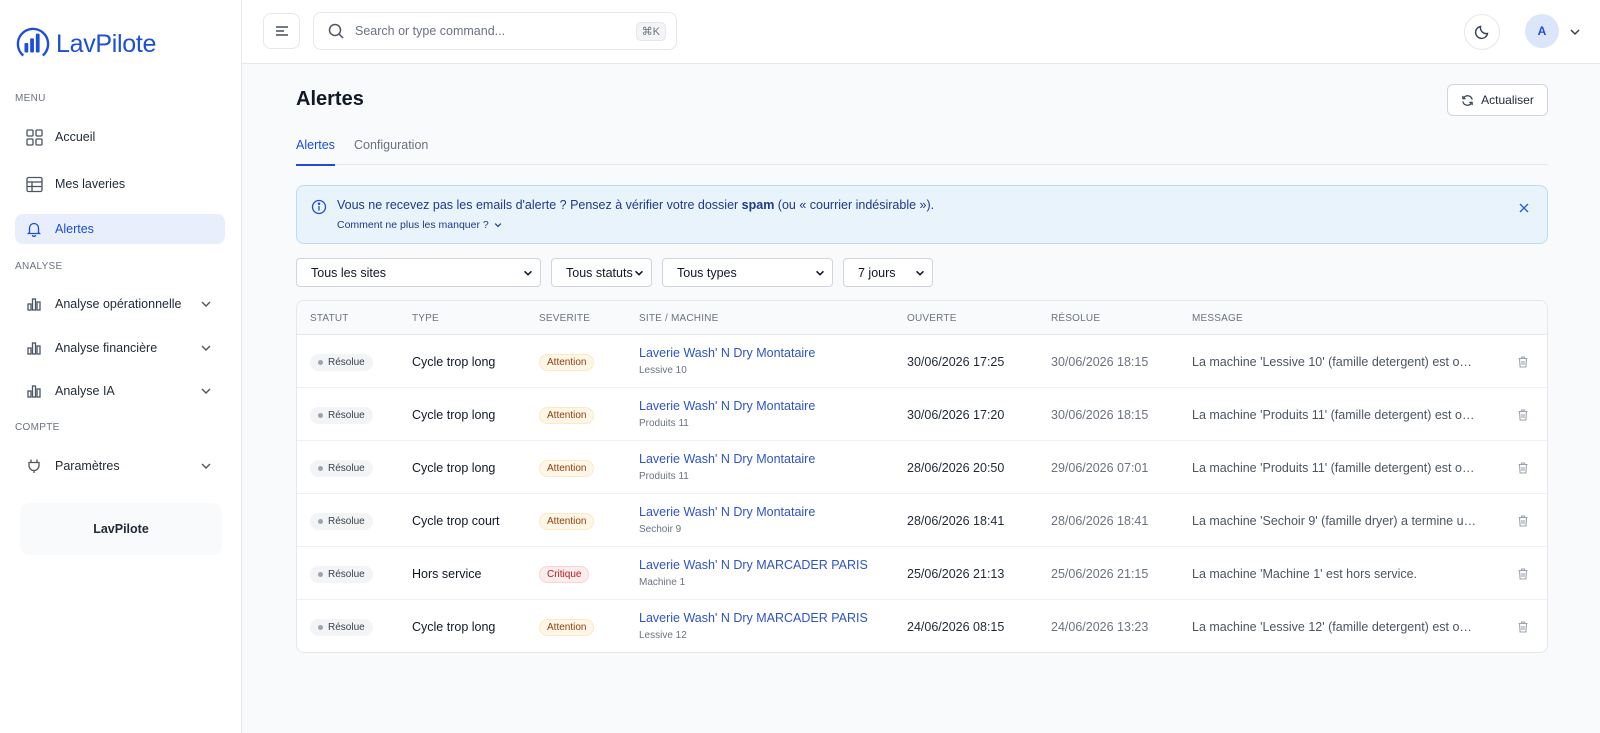 The height and width of the screenshot is (733, 1600). I want to click on section-menu-label: MENU, so click(30, 98).